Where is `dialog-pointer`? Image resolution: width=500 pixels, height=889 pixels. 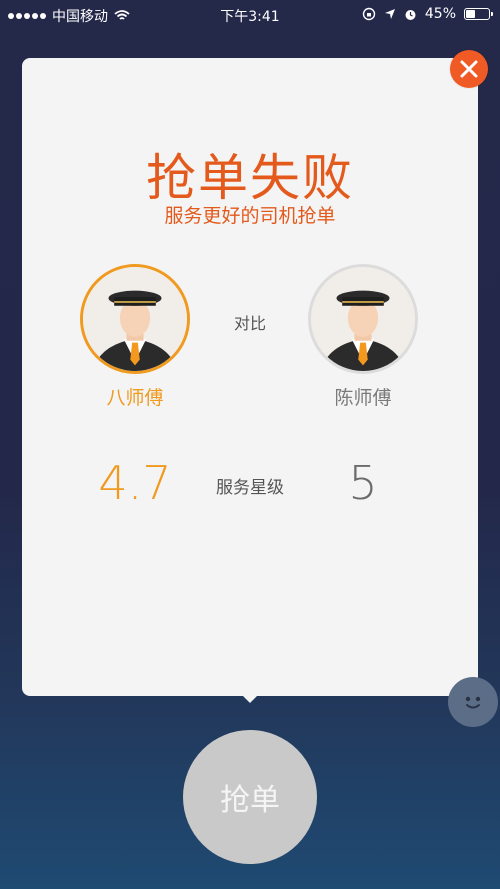
dialog-pointer is located at coordinates (250, 696).